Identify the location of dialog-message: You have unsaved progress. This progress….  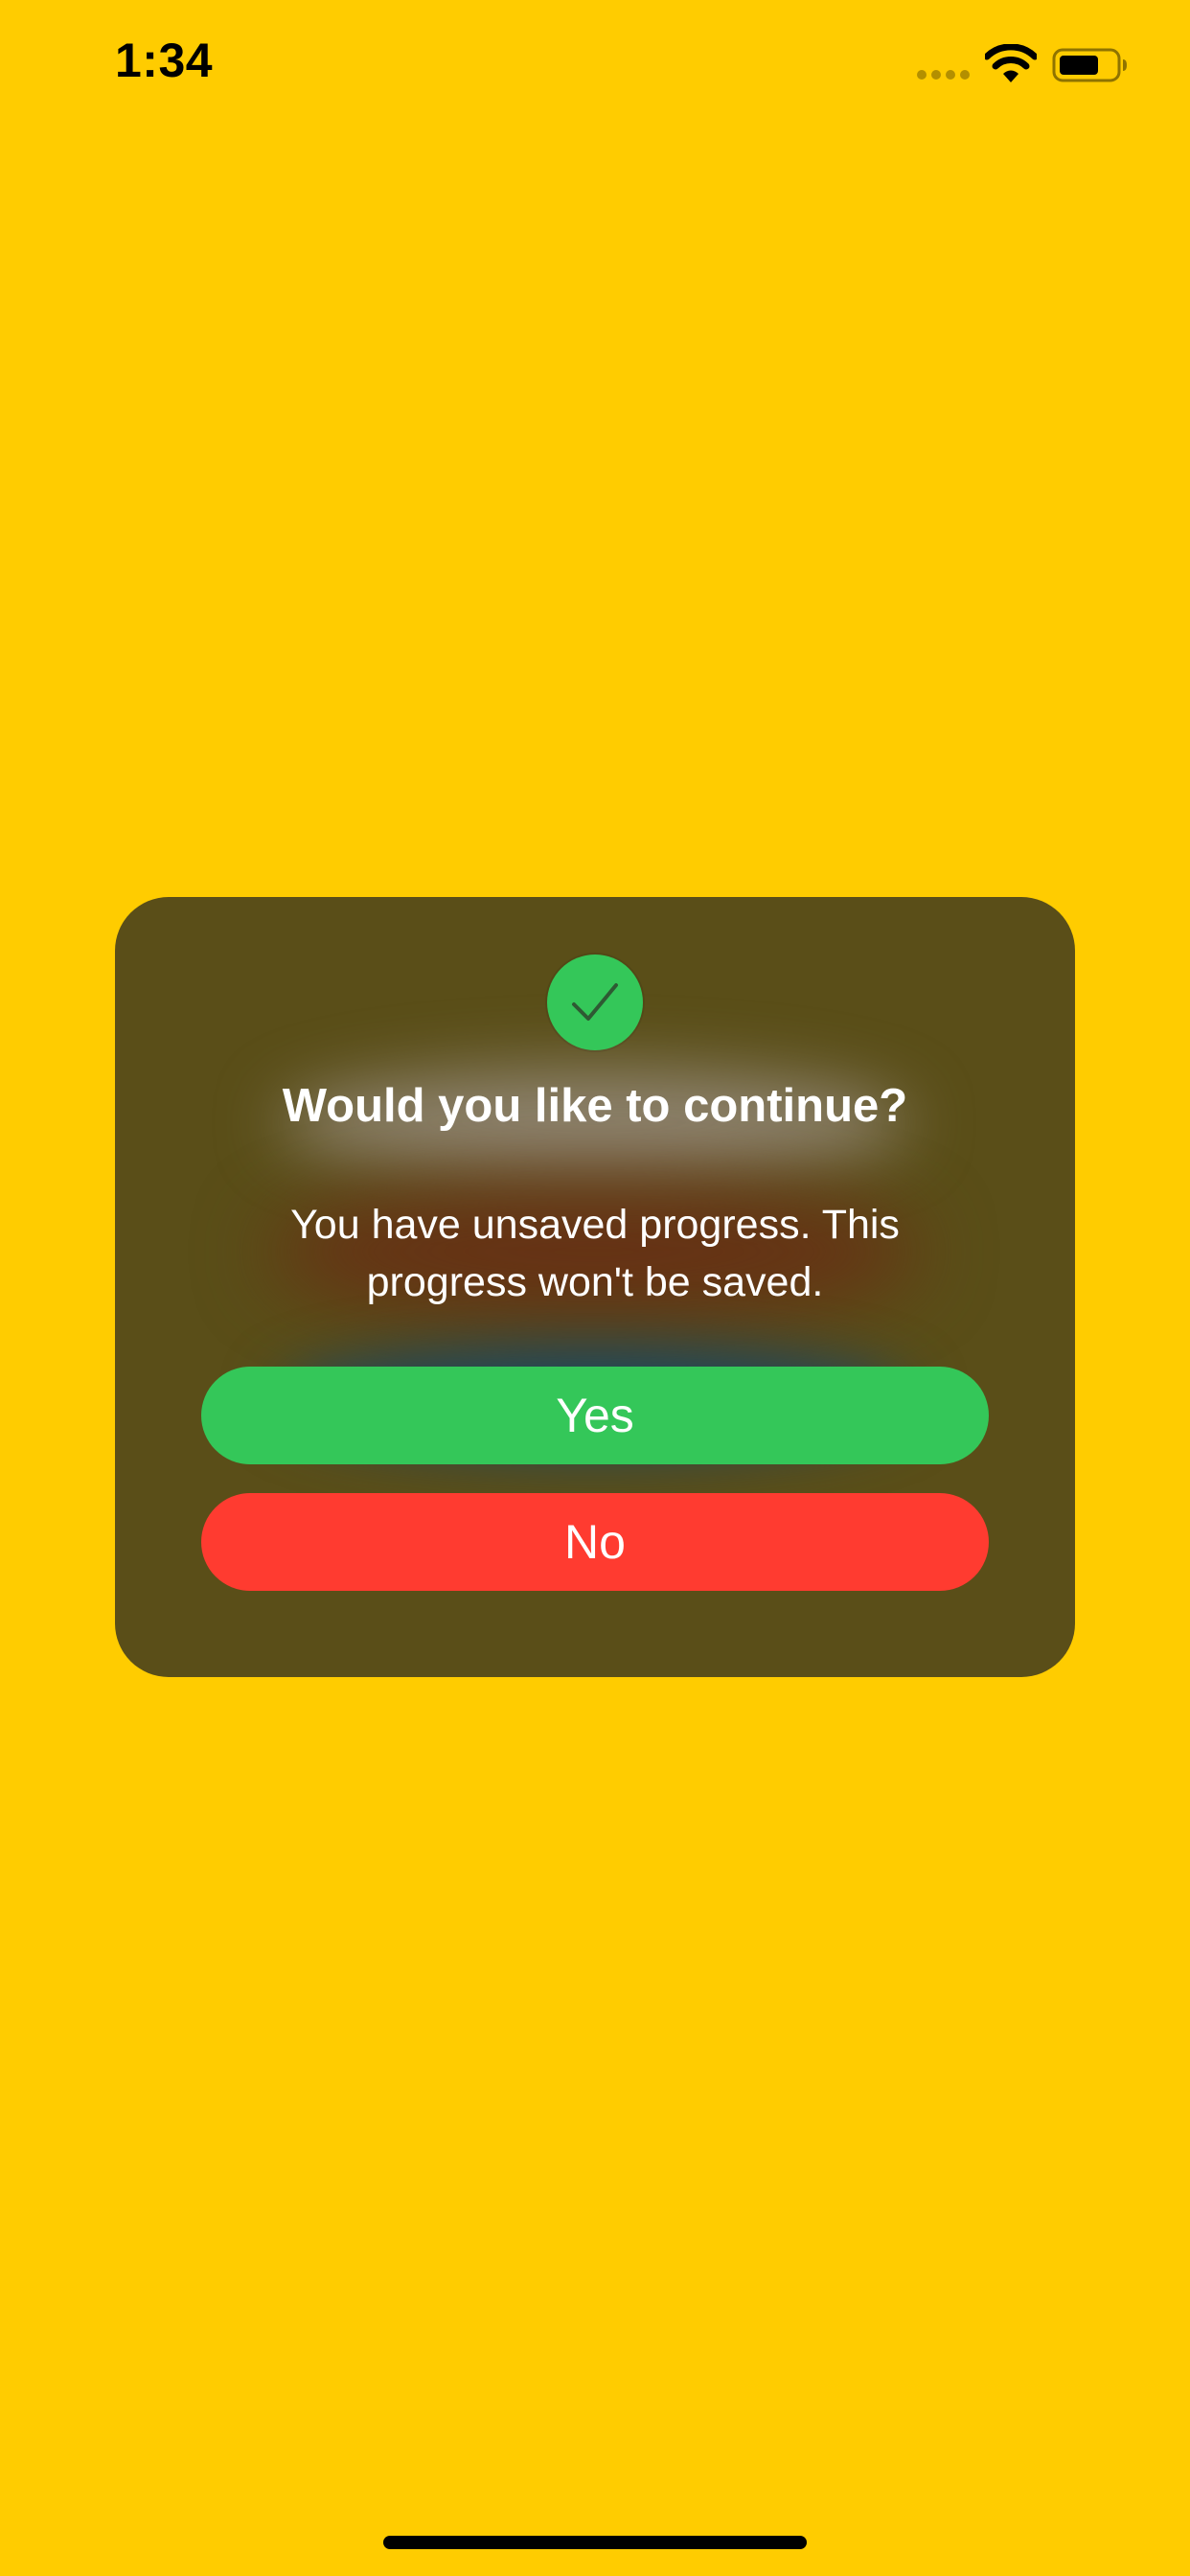
(595, 1253).